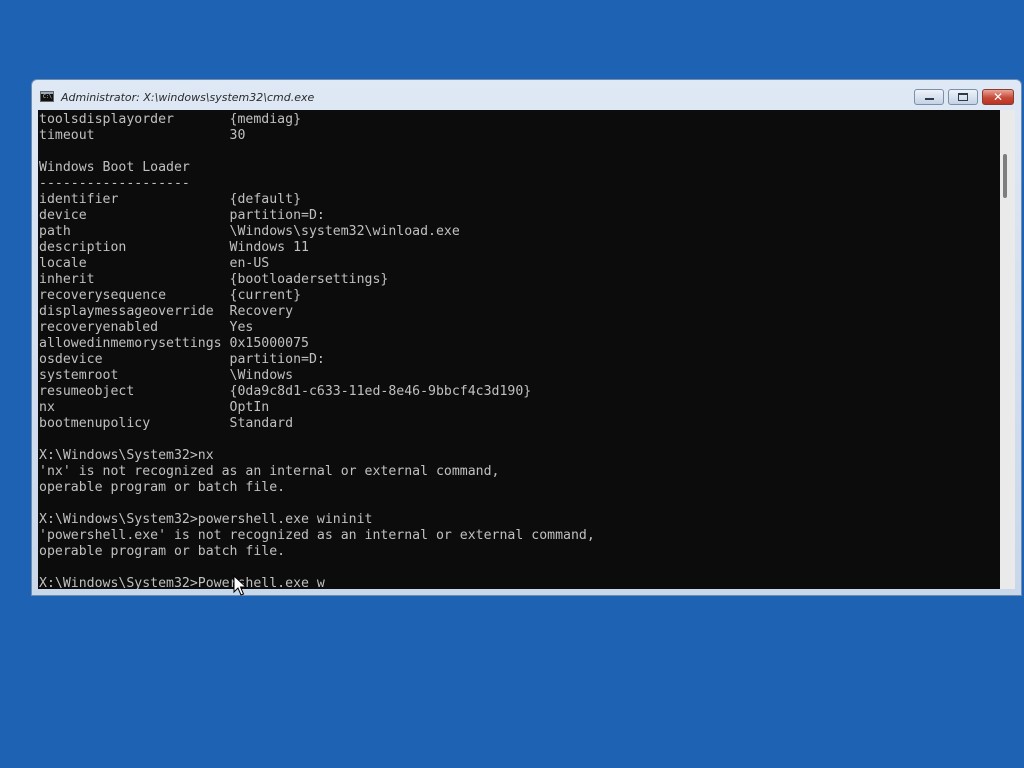 The image size is (1024, 768). Describe the element at coordinates (146, 327) in the screenshot. I see `console-line: recoveryenabled Yes` at that location.